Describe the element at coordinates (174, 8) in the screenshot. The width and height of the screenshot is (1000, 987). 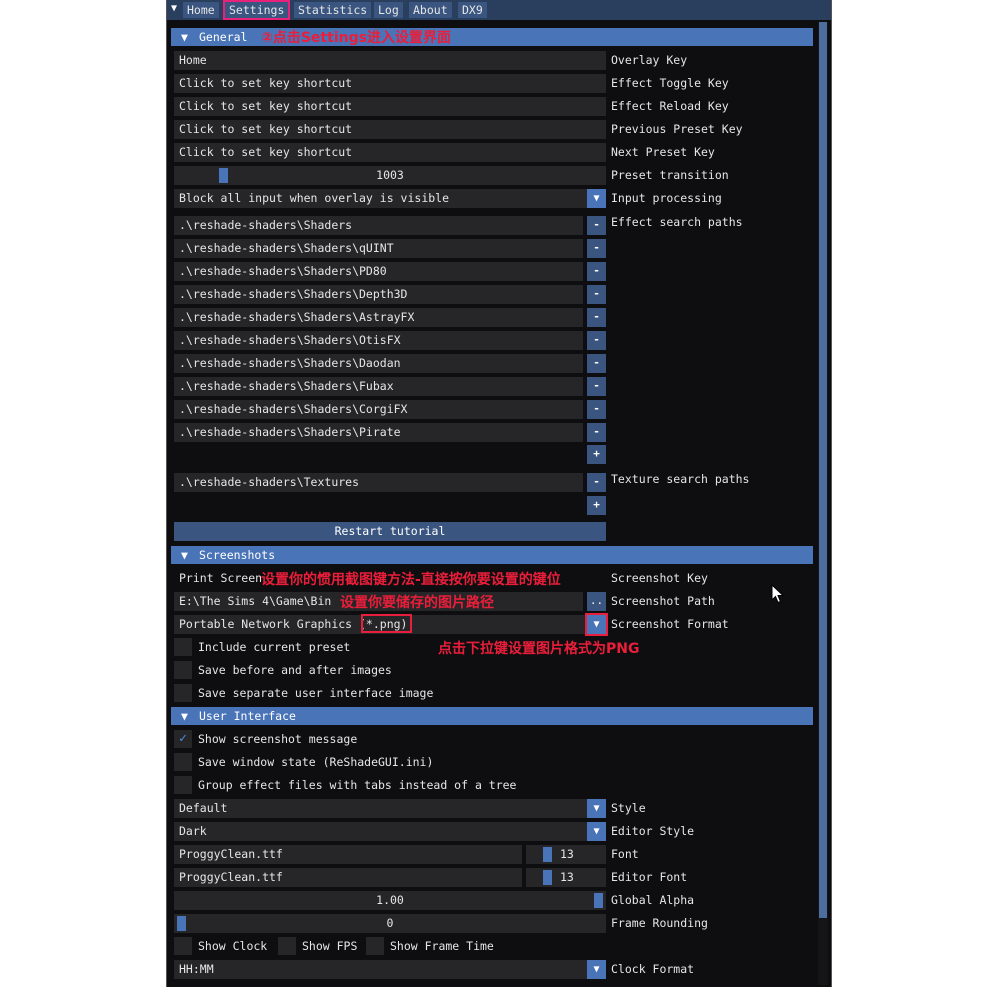
I see `menu-toggle-icon: ▼` at that location.